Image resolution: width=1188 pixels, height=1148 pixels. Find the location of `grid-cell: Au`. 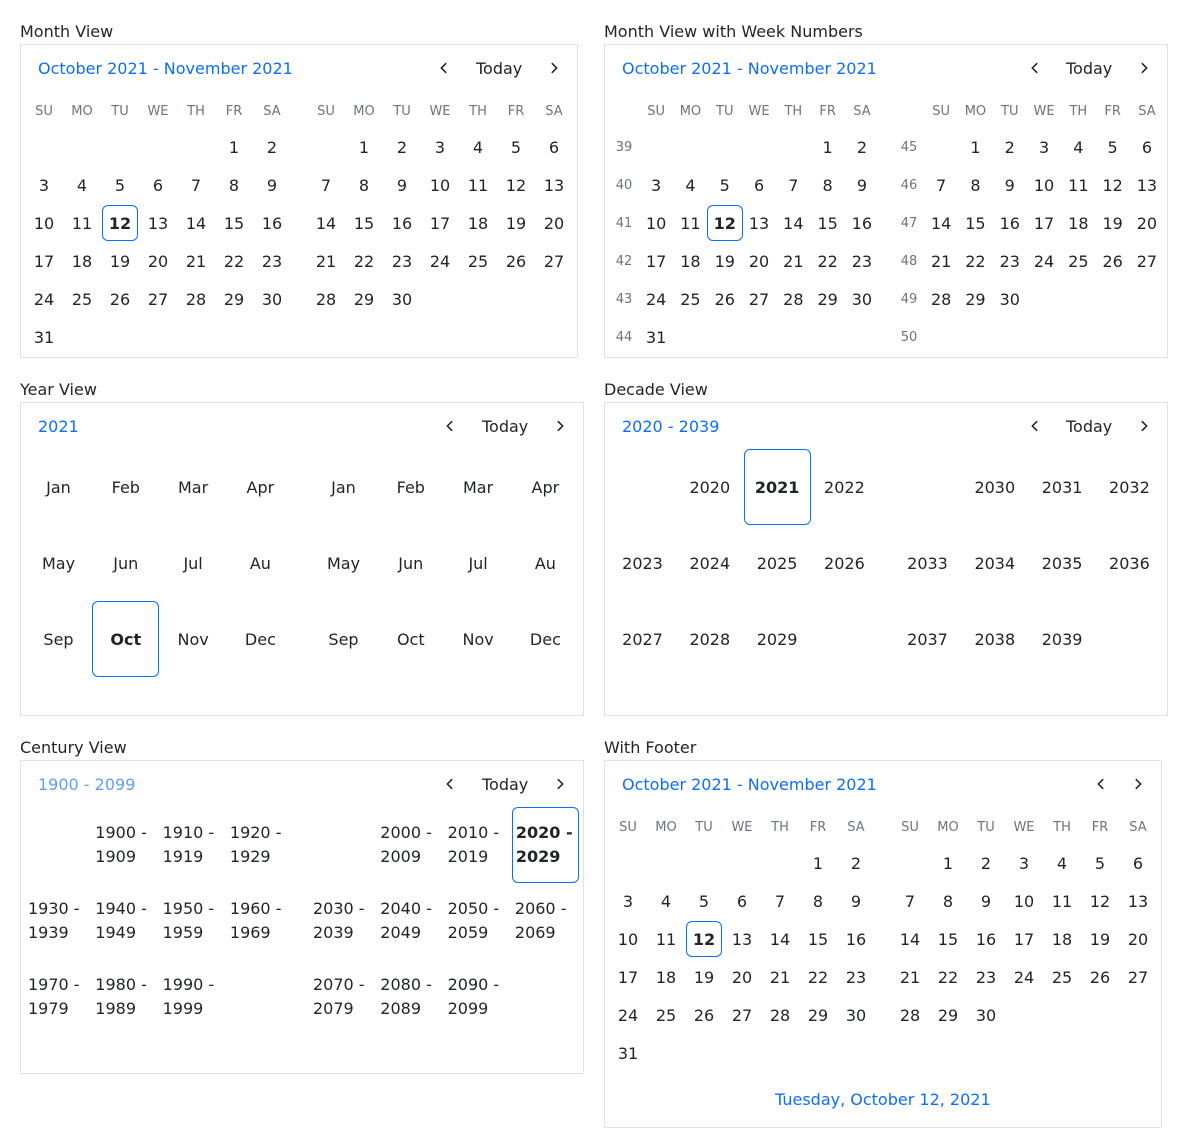

grid-cell: Au is located at coordinates (545, 563).